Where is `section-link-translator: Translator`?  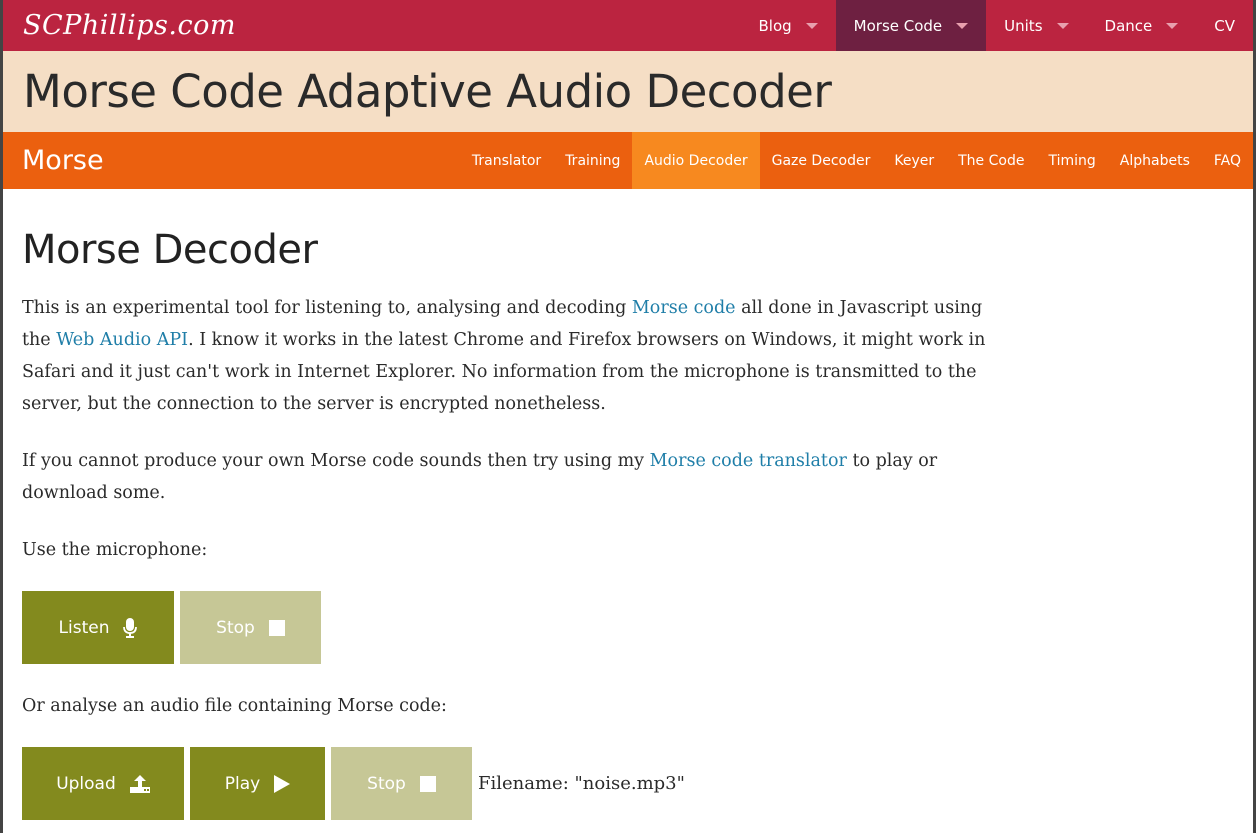 section-link-translator: Translator is located at coordinates (506, 160).